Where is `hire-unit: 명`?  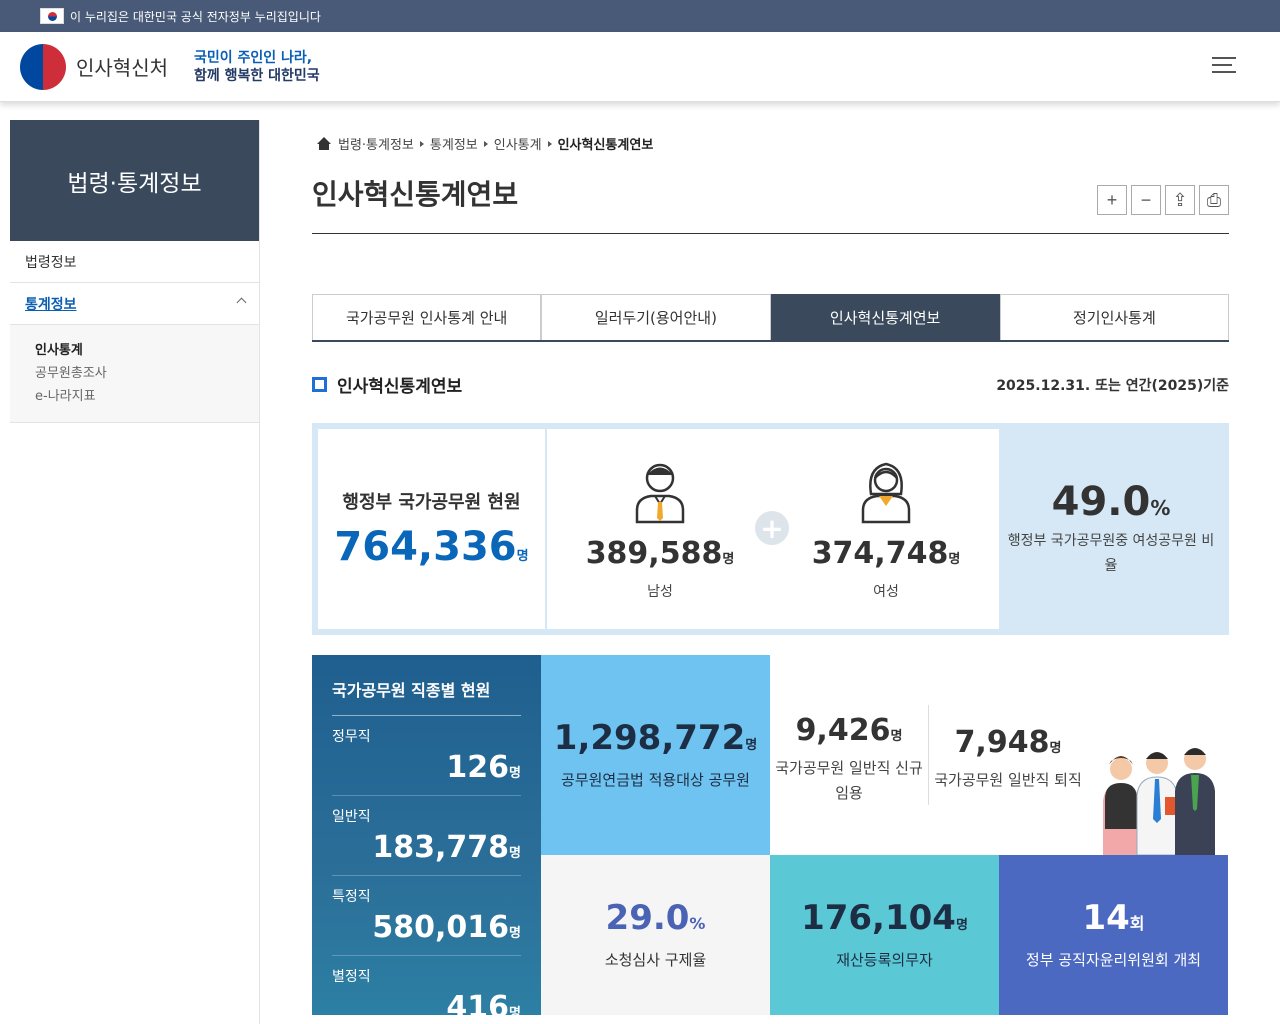
hire-unit: 명 is located at coordinates (896, 736).